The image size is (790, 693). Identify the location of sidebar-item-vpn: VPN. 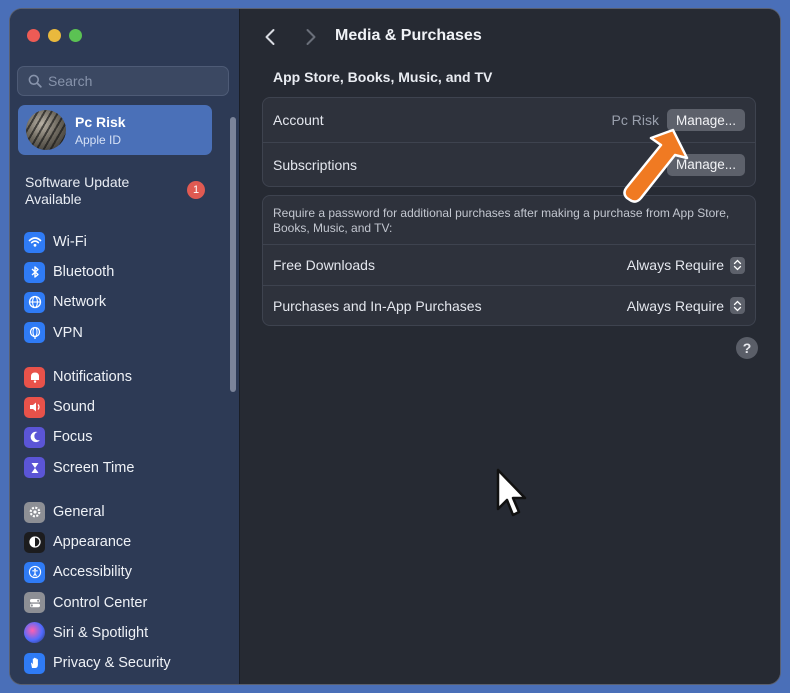
(124, 333).